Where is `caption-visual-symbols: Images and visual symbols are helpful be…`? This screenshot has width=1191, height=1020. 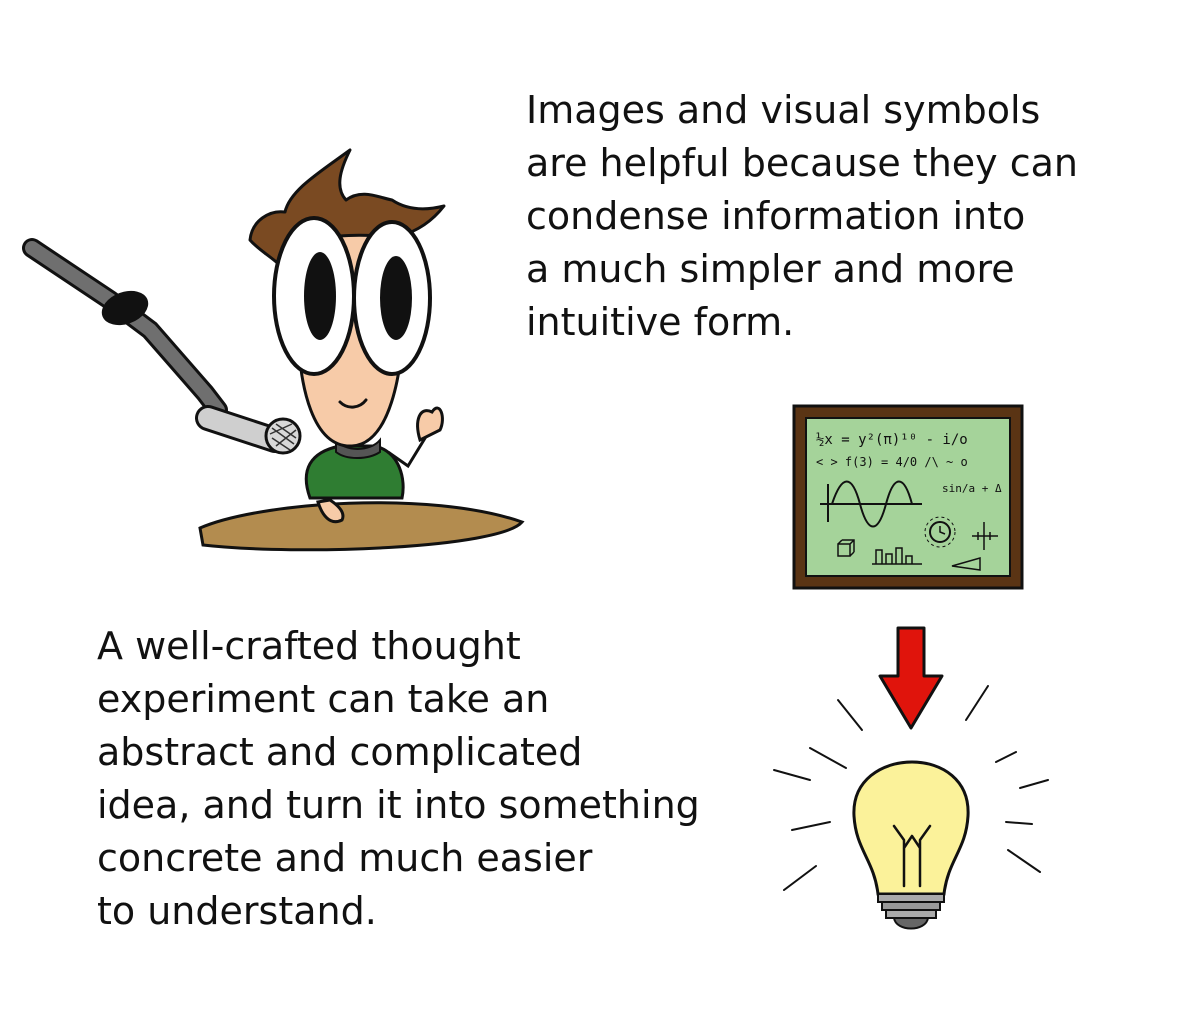
caption-visual-symbols: Images and visual symbols are helpful be… is located at coordinates (802, 216).